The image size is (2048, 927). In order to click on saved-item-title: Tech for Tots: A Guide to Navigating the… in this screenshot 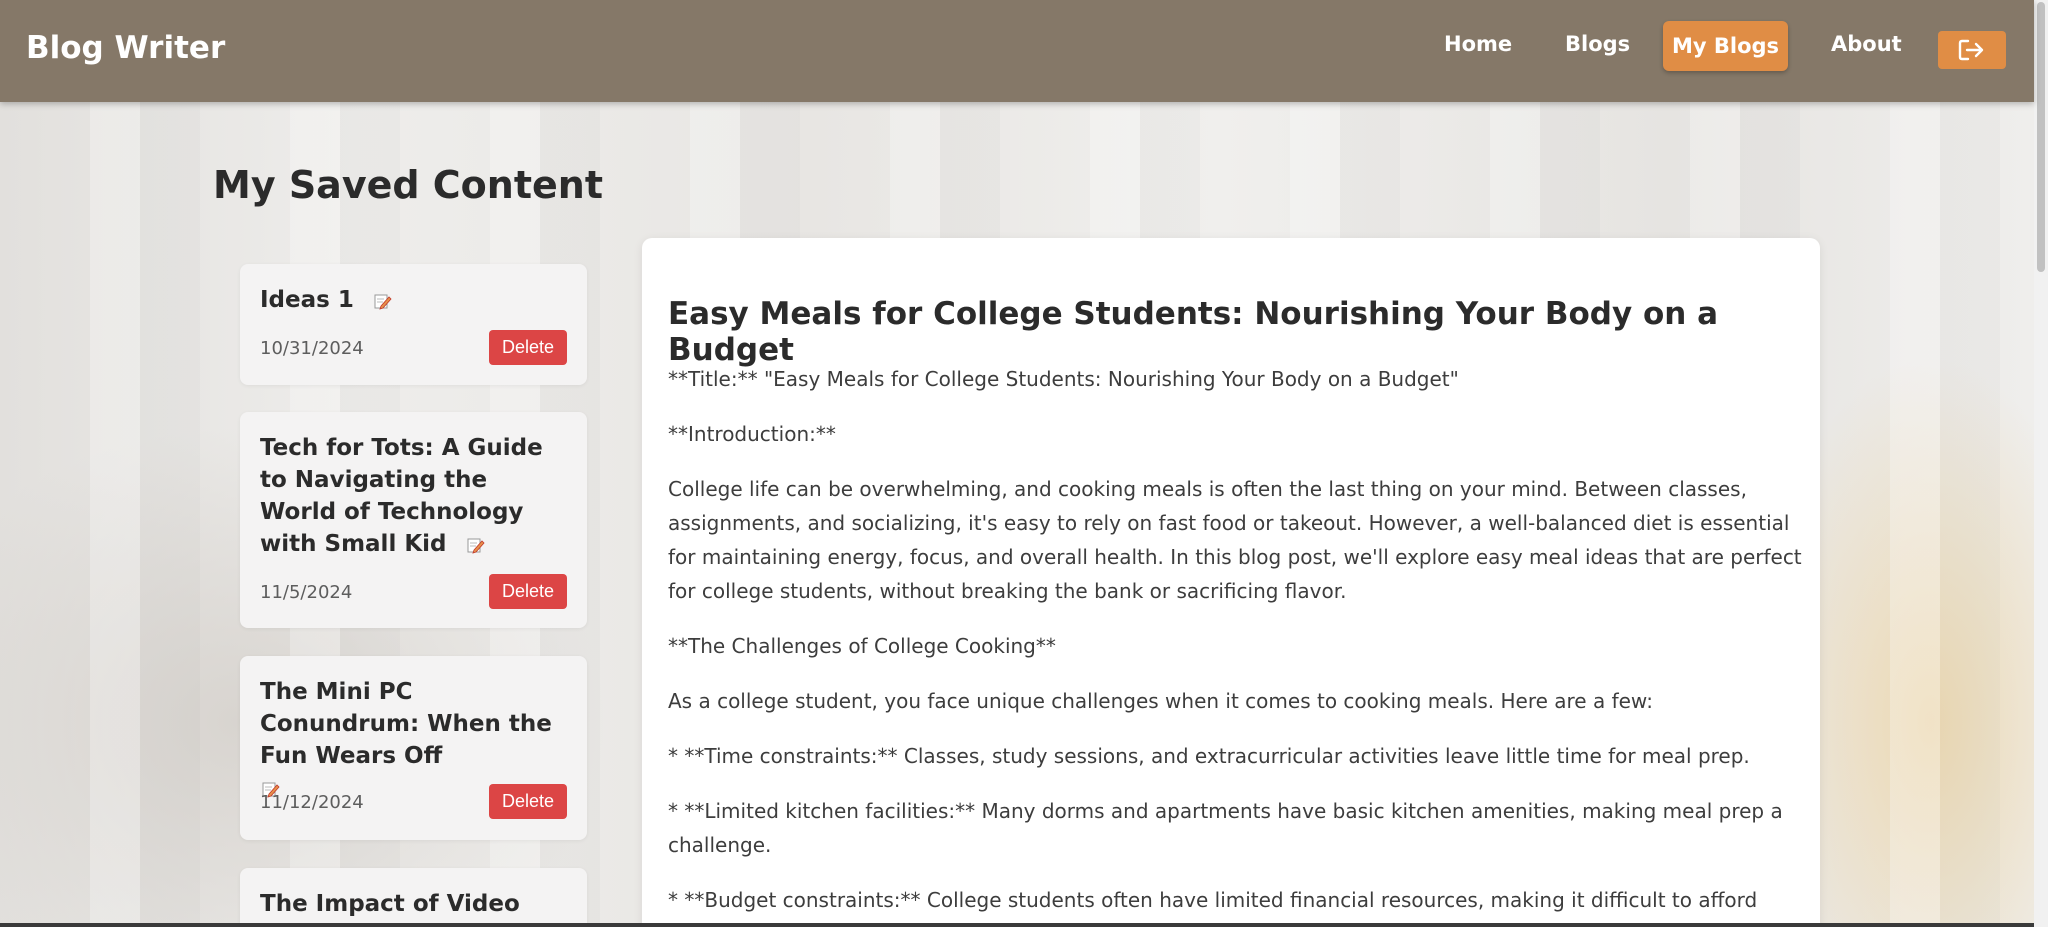, I will do `click(410, 496)`.